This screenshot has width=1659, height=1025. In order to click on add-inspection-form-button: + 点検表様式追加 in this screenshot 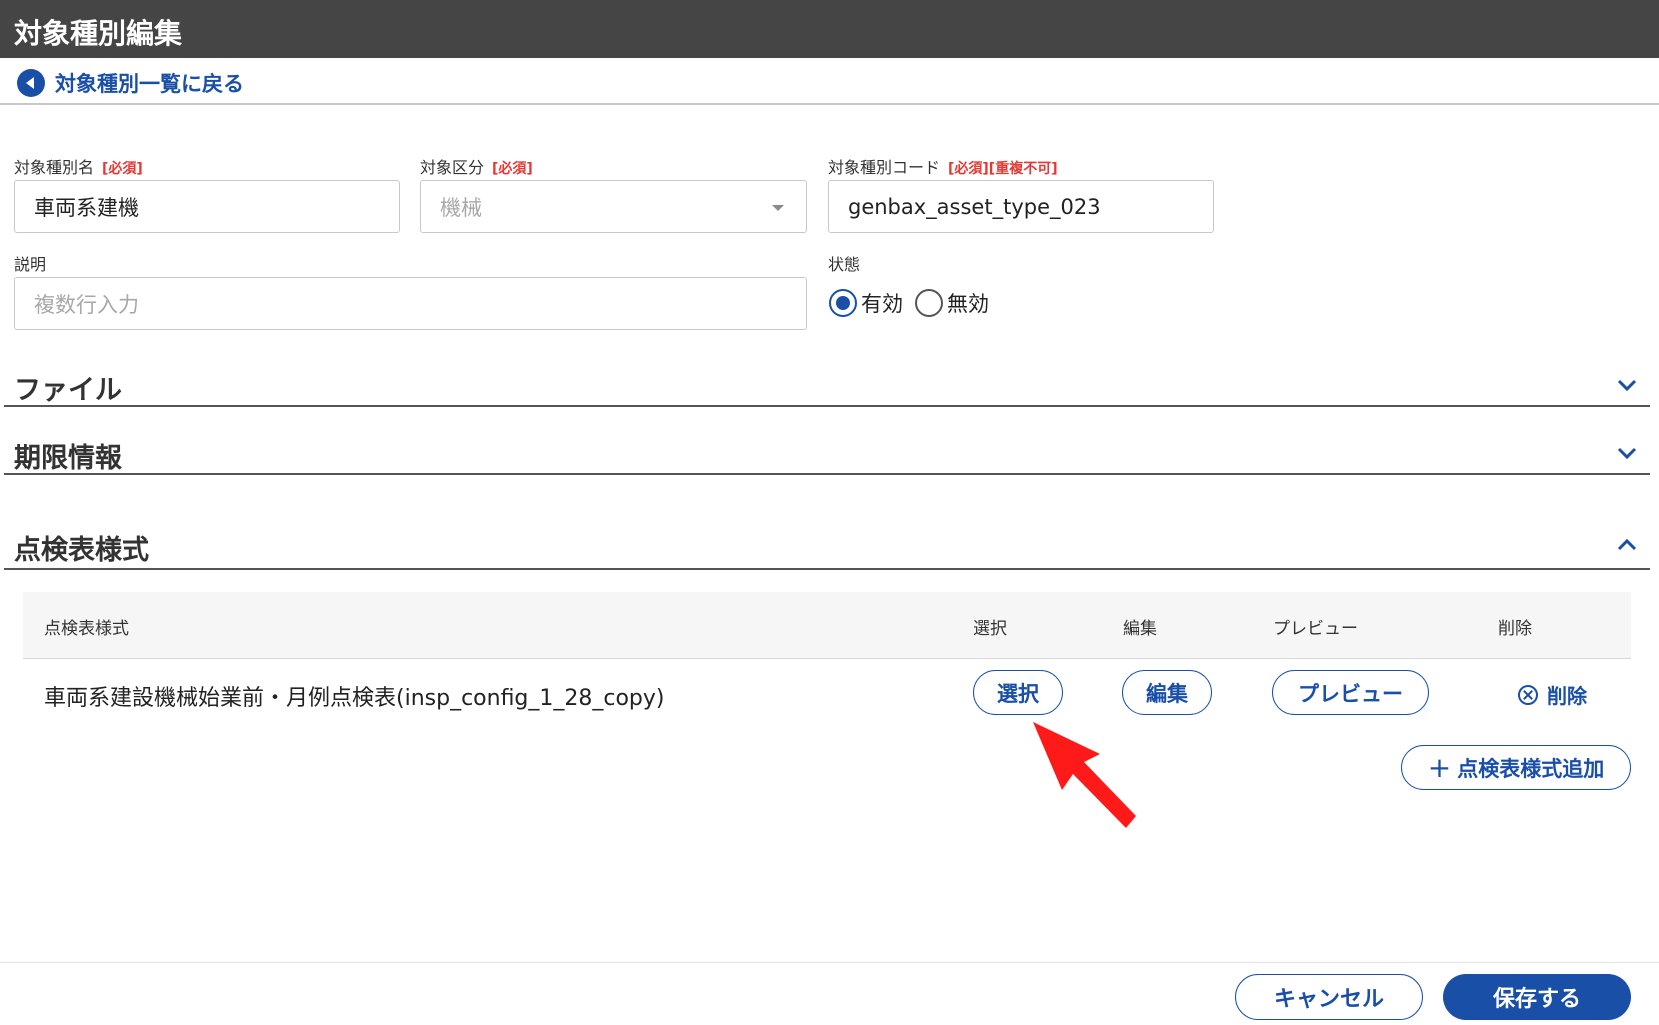, I will do `click(1516, 767)`.